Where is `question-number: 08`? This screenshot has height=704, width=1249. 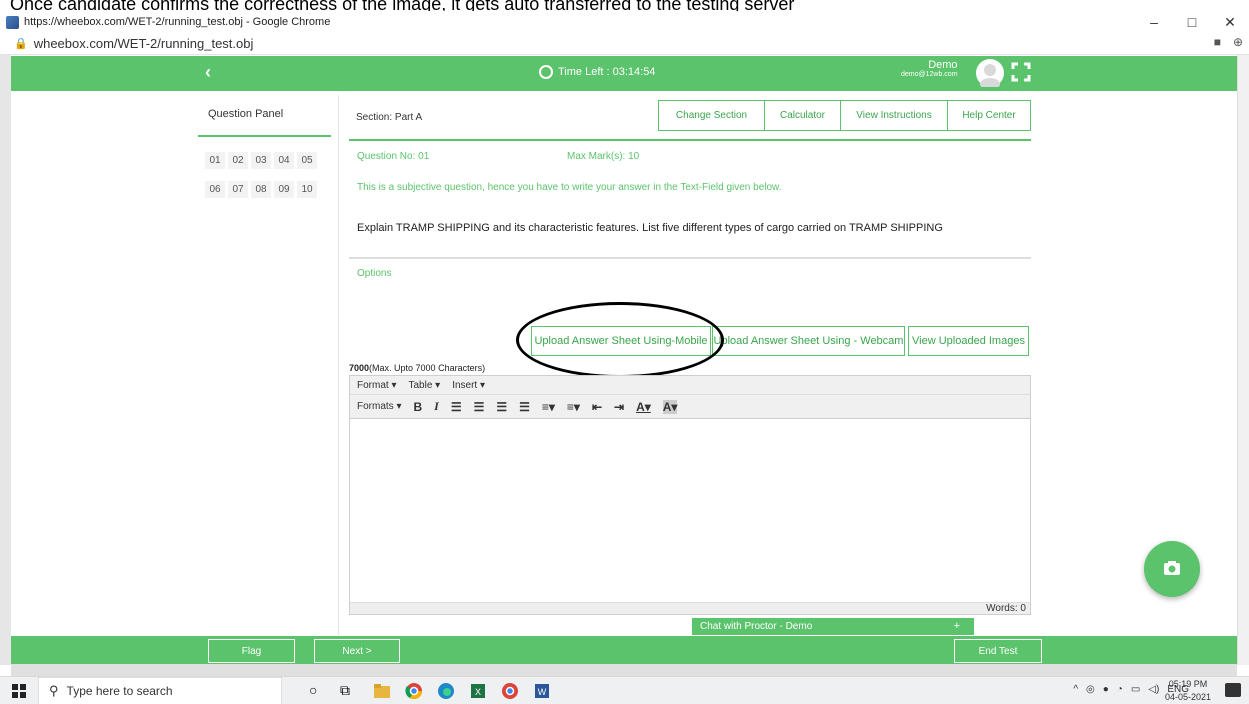 question-number: 08 is located at coordinates (261, 189).